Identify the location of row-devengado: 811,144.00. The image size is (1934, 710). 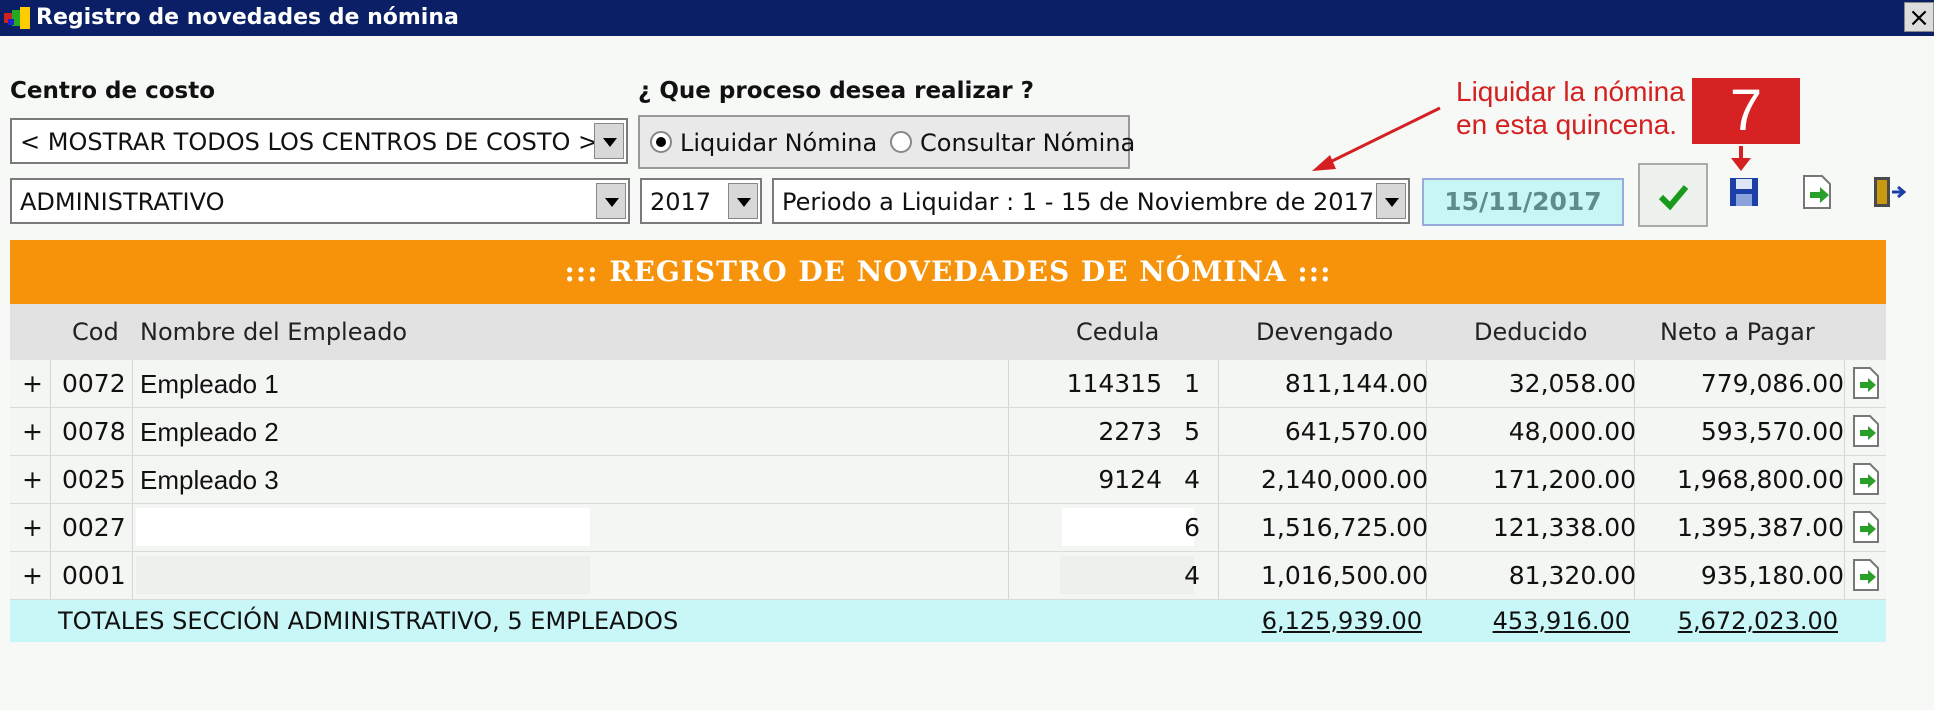
(1356, 383).